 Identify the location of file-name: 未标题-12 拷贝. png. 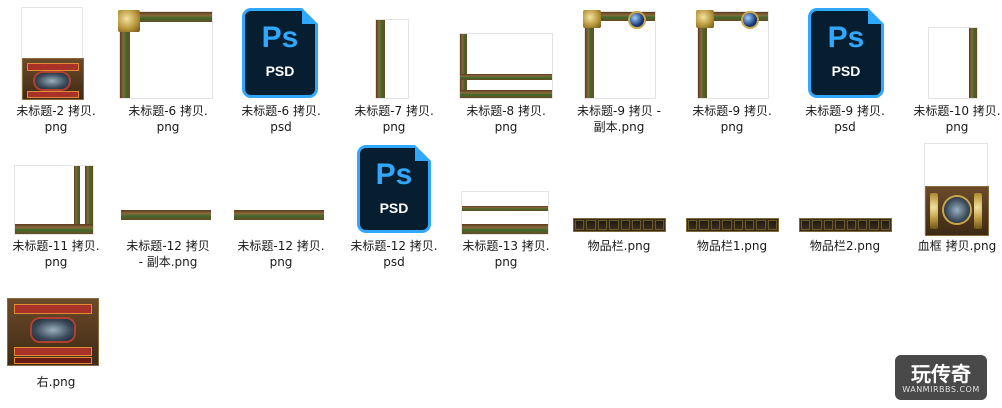
(281, 254).